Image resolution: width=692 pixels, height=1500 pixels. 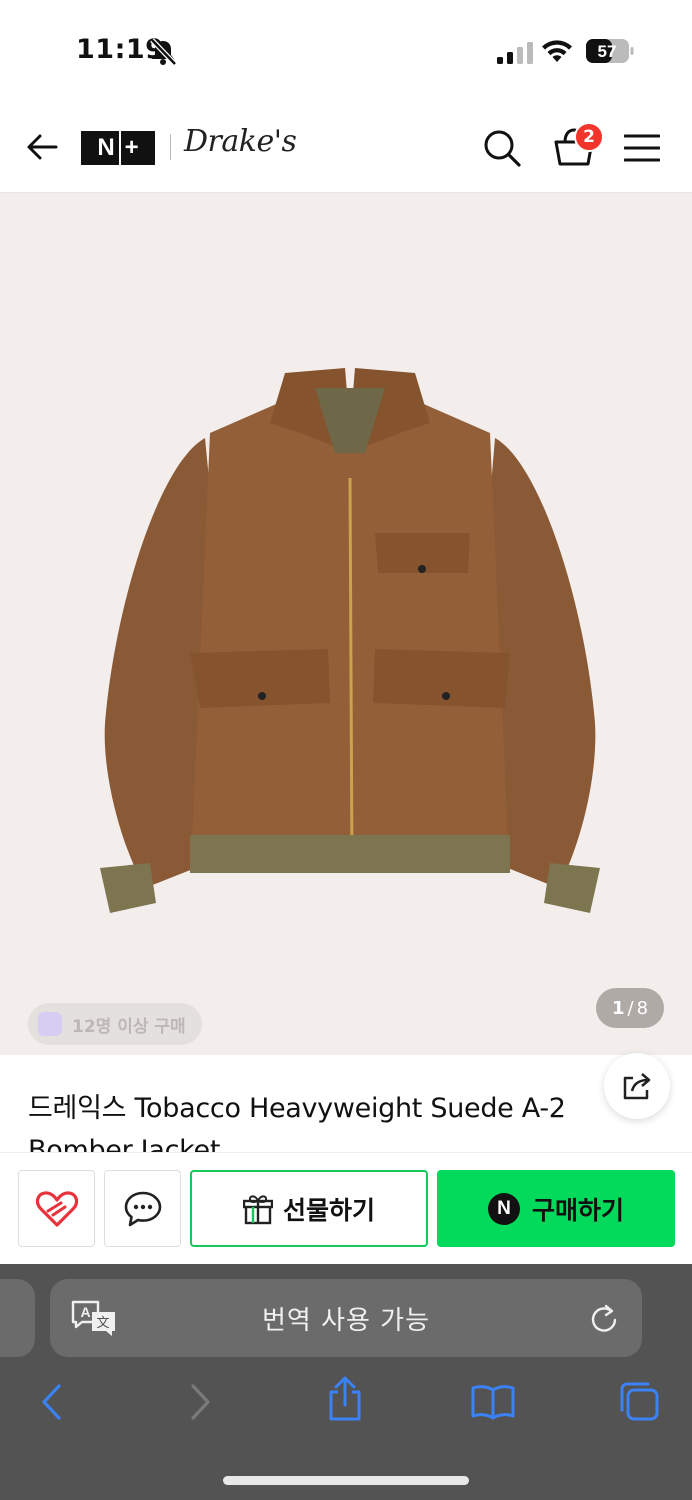 I want to click on logo-divider, so click(x=170, y=147).